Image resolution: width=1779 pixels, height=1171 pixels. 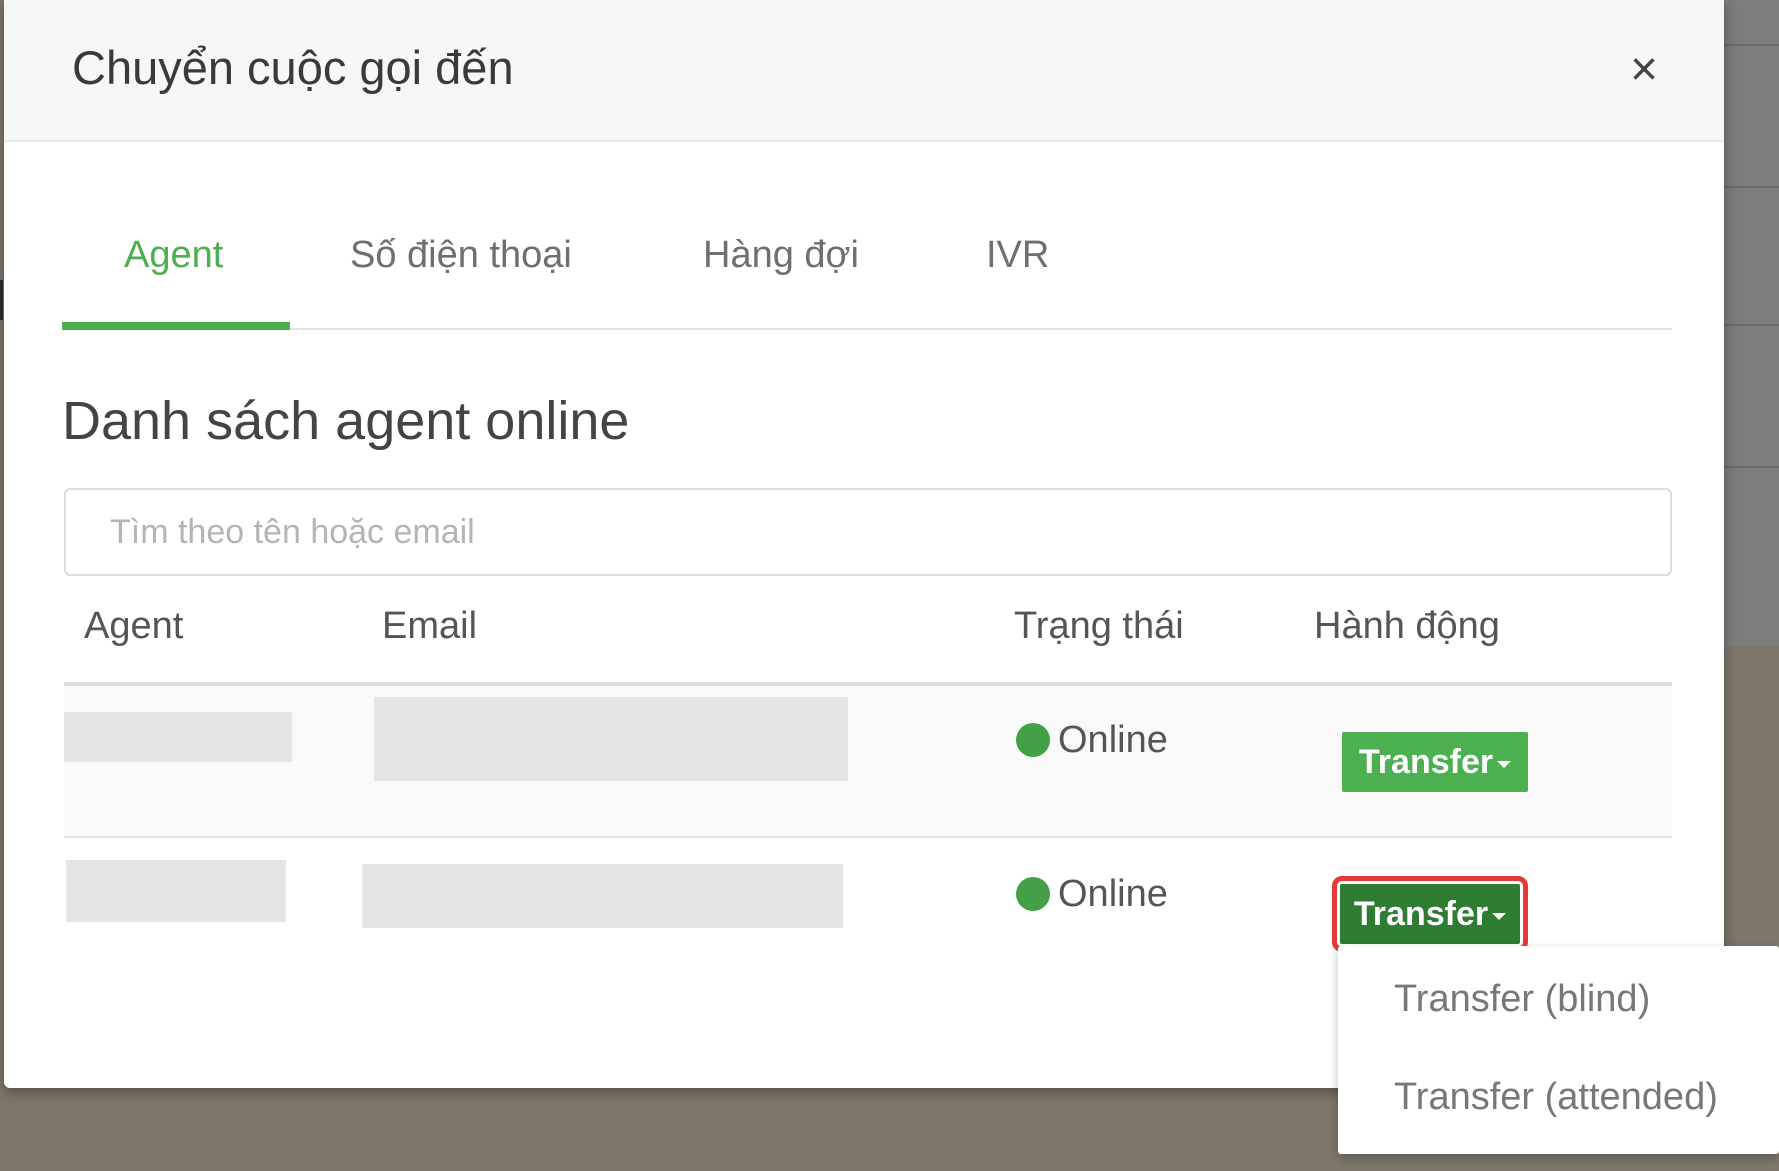 I want to click on search-input, so click(x=868, y=532).